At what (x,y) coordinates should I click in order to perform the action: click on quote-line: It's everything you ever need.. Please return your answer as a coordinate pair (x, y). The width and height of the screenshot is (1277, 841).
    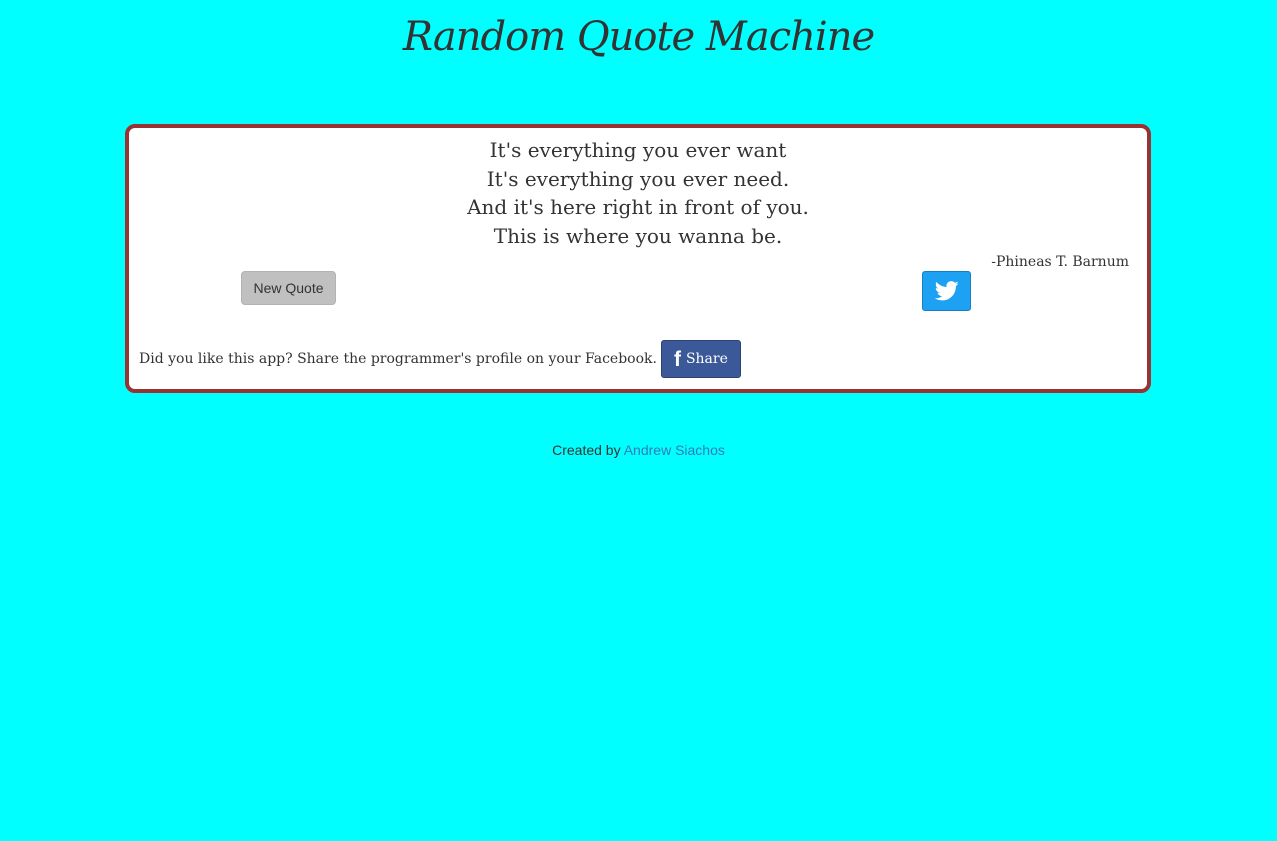
    Looking at the image, I should click on (638, 178).